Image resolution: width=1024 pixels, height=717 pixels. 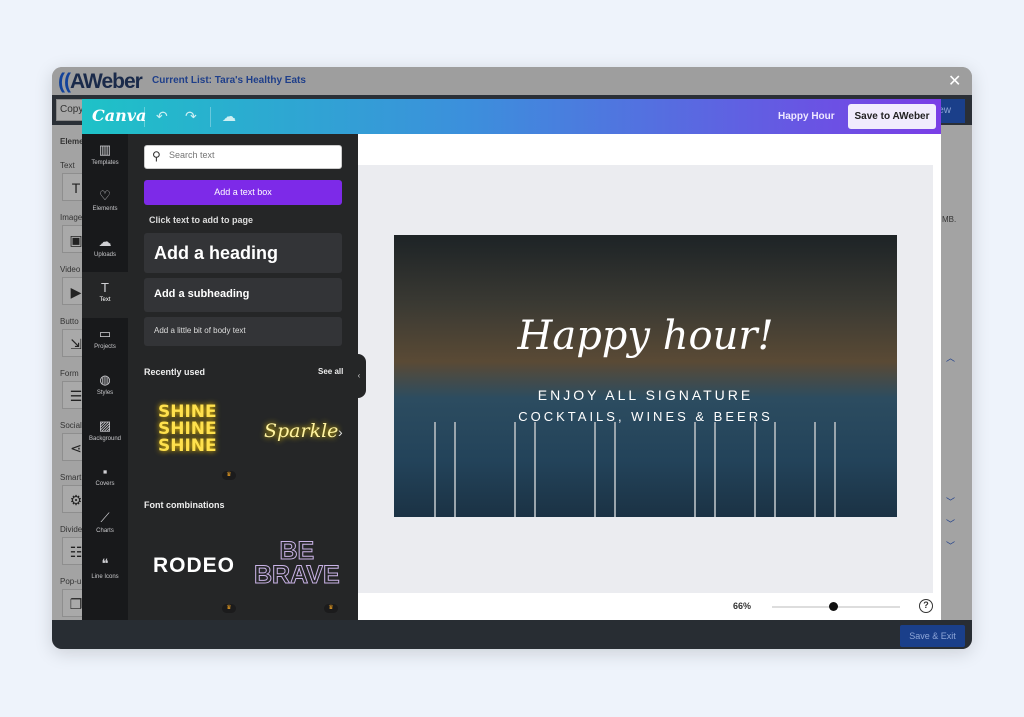 I want to click on rail-label: Charts, so click(x=105, y=531).